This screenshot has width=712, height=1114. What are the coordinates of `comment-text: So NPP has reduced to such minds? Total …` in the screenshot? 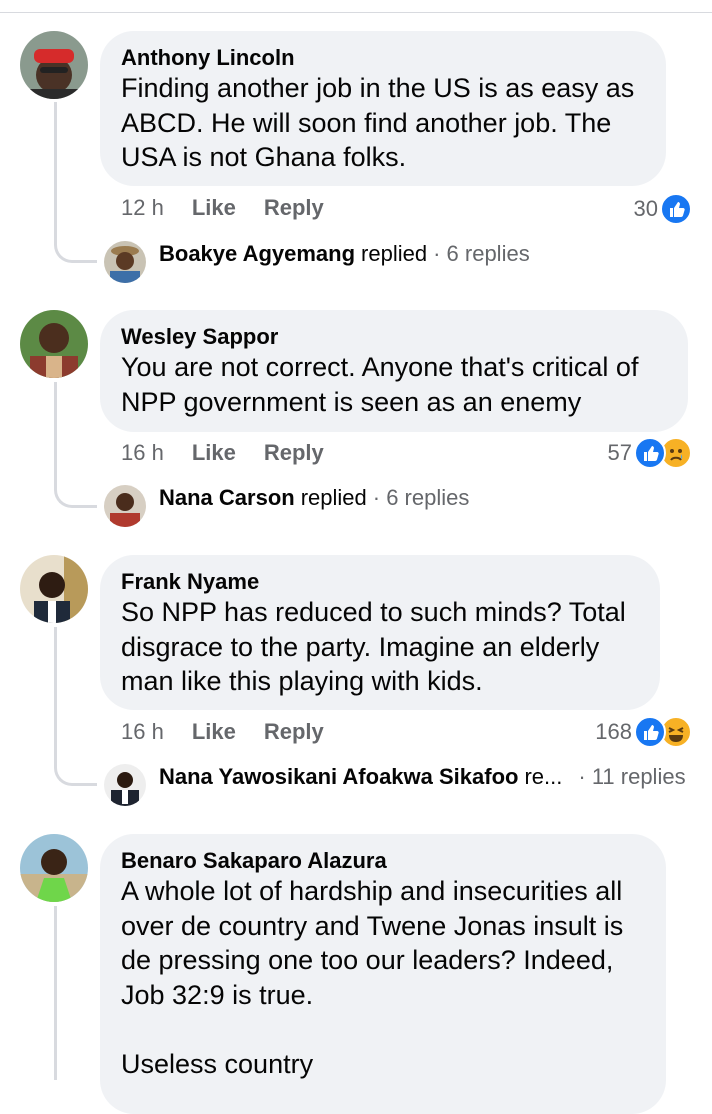 It's located at (377, 646).